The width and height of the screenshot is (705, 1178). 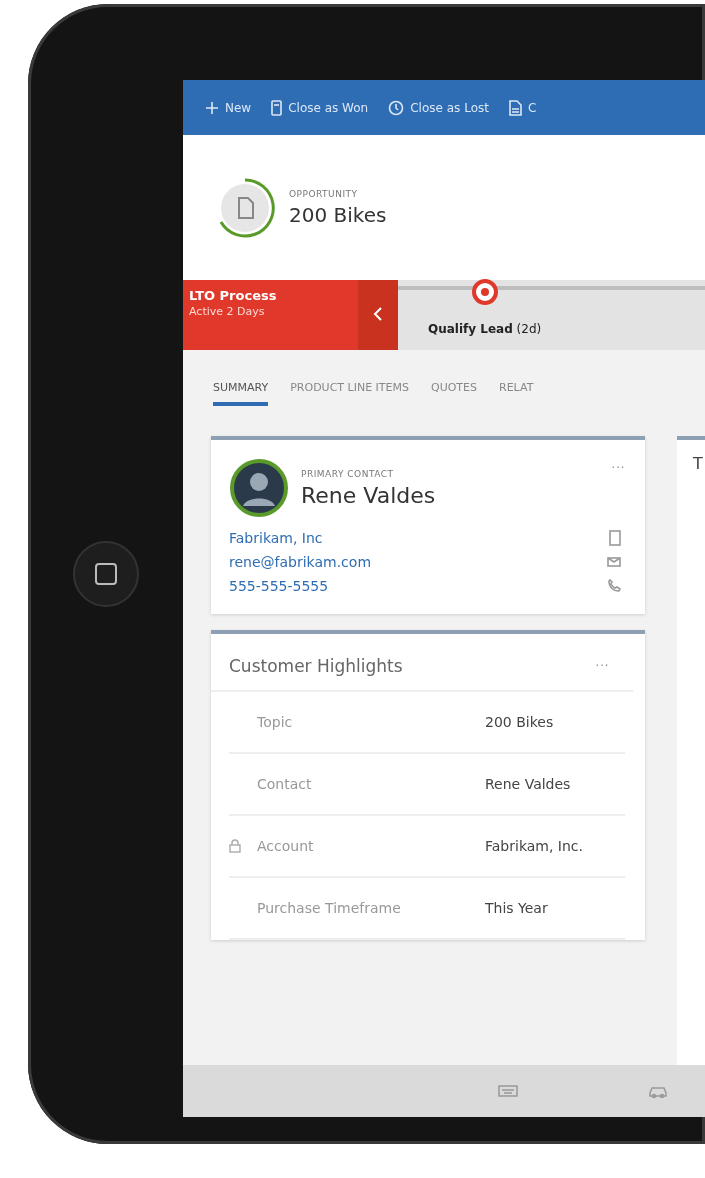 I want to click on tab: PRODUCT LINE ITEMS, so click(x=349, y=393).